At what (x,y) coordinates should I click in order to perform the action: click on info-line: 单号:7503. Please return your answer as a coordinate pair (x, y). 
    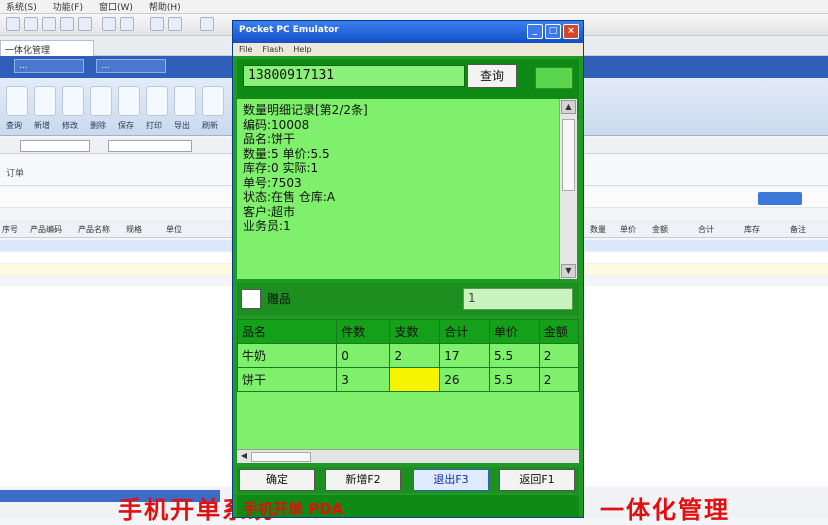
    Looking at the image, I should click on (272, 182).